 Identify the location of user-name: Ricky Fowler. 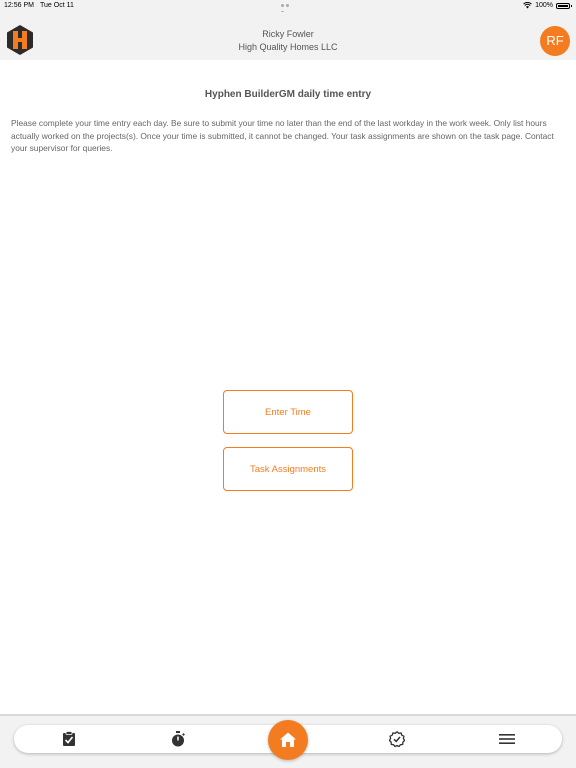
(288, 34).